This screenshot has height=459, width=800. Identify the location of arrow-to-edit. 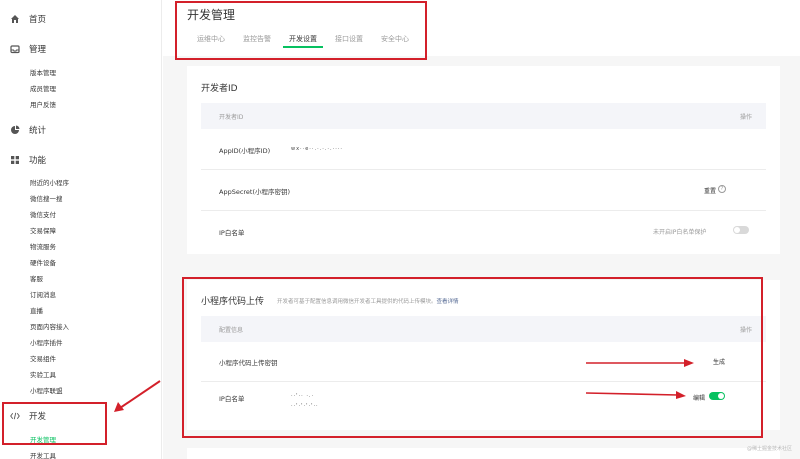
(632, 394).